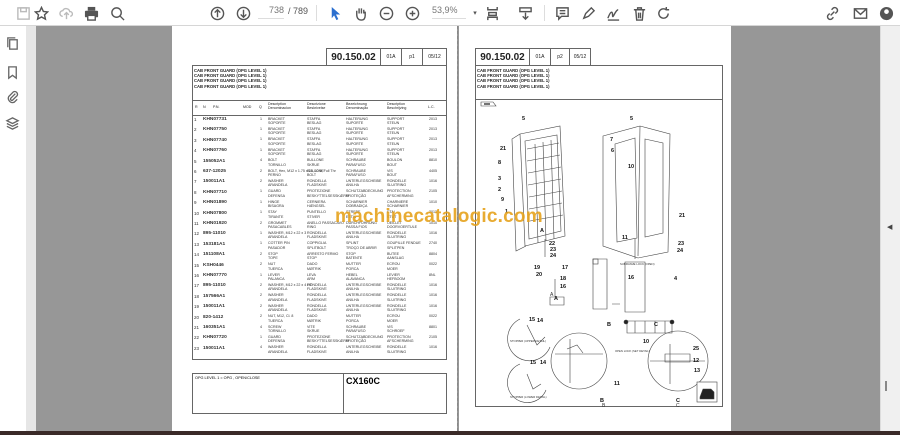 This screenshot has width=900, height=435. What do you see at coordinates (617, 384) in the screenshot?
I see `callout-number: 11` at bounding box center [617, 384].